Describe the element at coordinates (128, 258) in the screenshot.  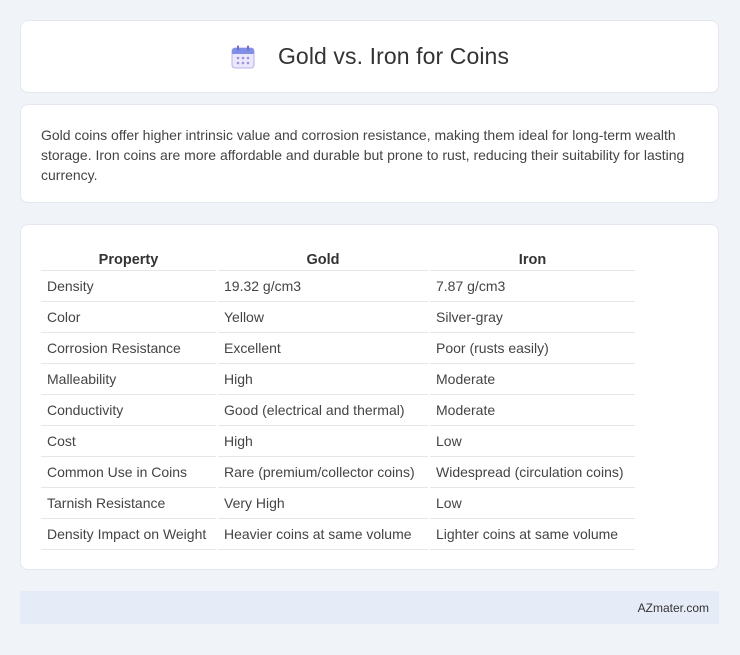
I see `header-property: Property` at that location.